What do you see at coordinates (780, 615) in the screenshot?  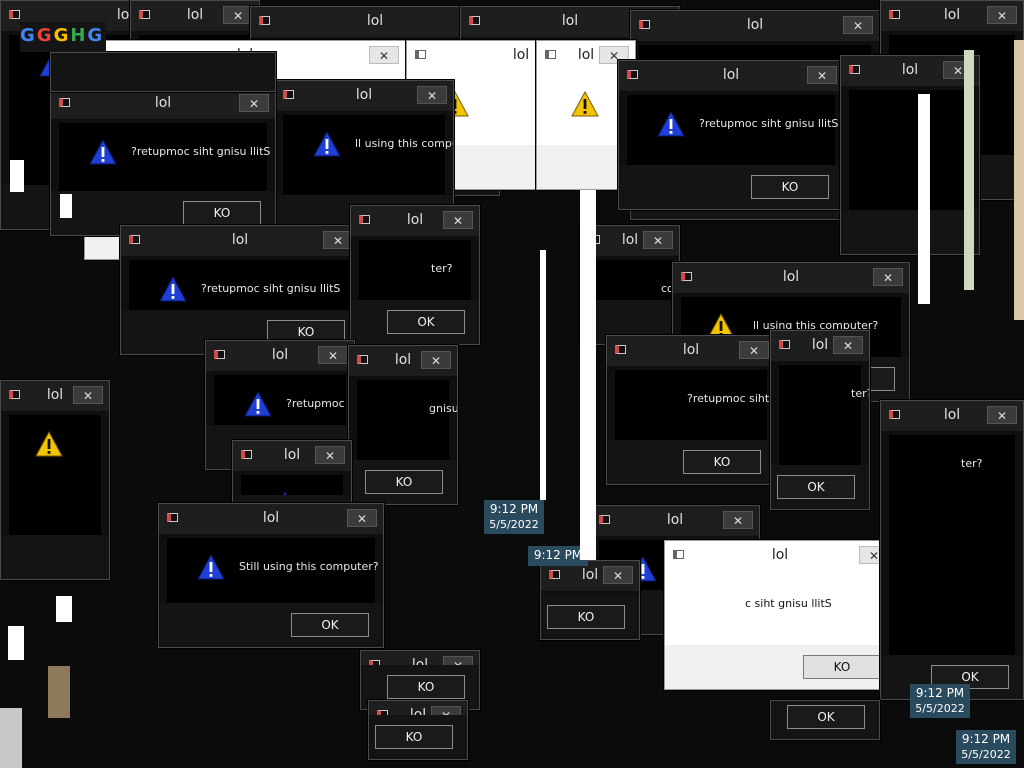 I see `alert-dialog: lol ✕ c siht gnisu llitS KO` at bounding box center [780, 615].